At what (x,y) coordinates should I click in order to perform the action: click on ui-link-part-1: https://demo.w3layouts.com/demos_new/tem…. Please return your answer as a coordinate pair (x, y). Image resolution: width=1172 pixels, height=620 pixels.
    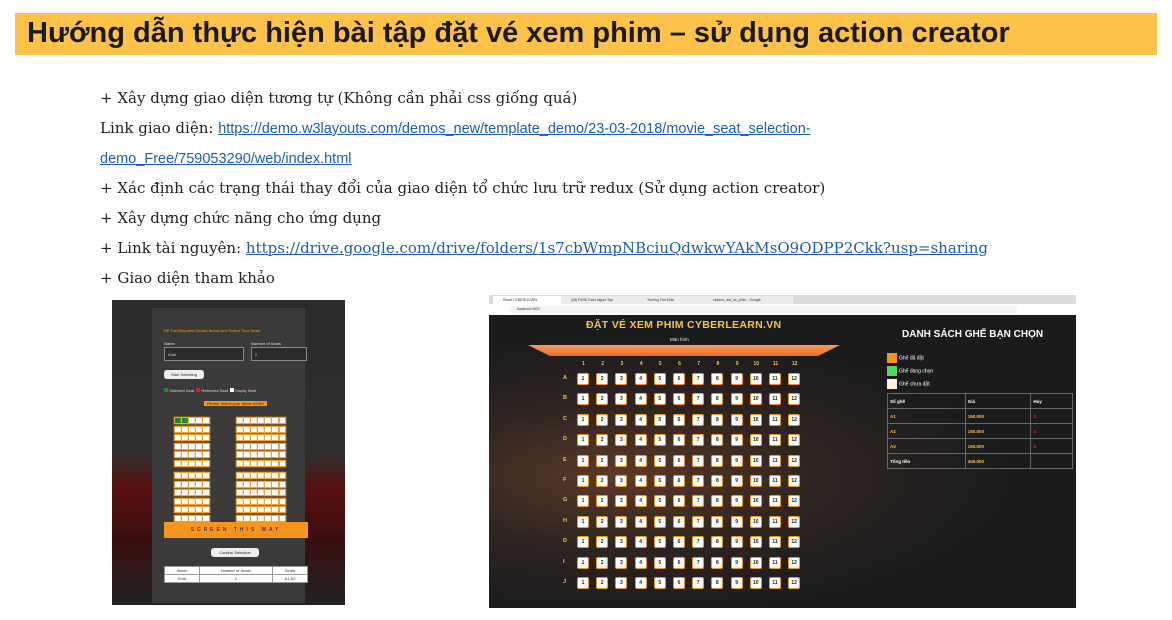
    Looking at the image, I should click on (514, 129).